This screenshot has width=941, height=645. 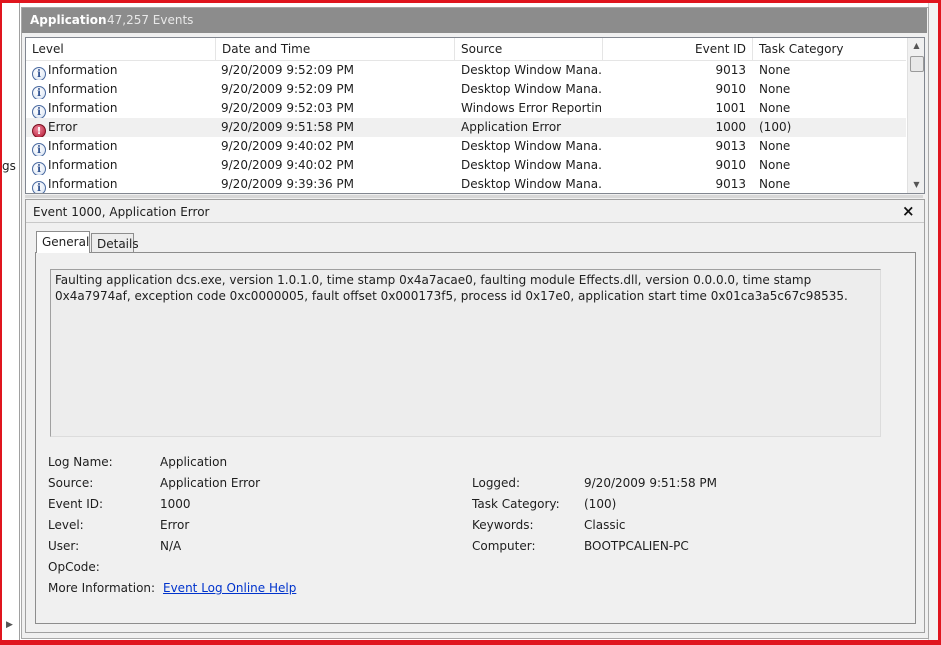 I want to click on label-task-category: Task Category:, so click(x=516, y=504).